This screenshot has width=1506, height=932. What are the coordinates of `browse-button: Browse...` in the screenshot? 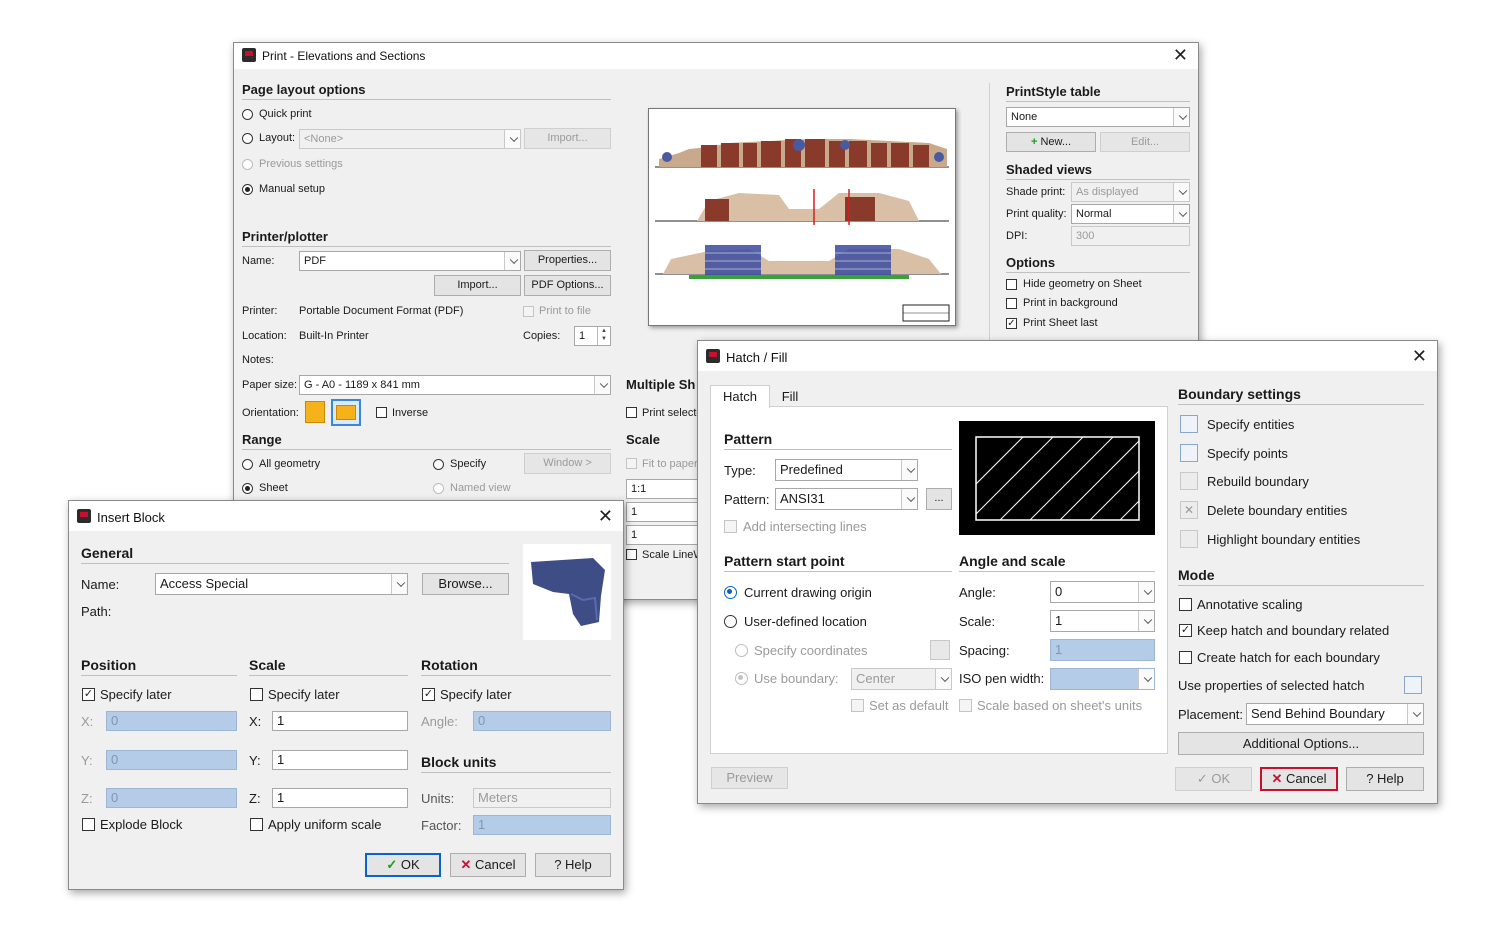 It's located at (465, 584).